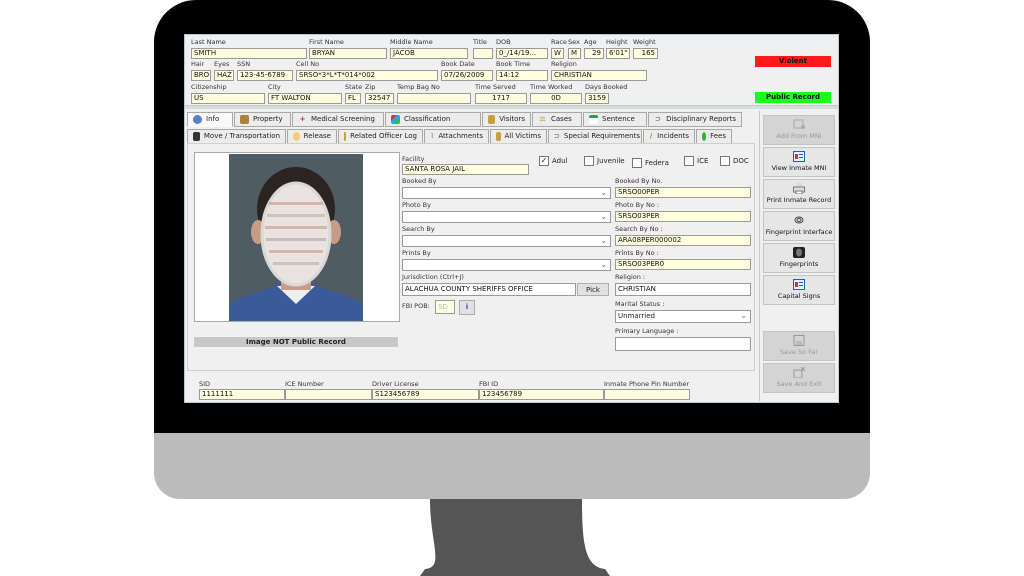 This screenshot has width=1024, height=576. I want to click on tab-fees: Fees, so click(714, 136).